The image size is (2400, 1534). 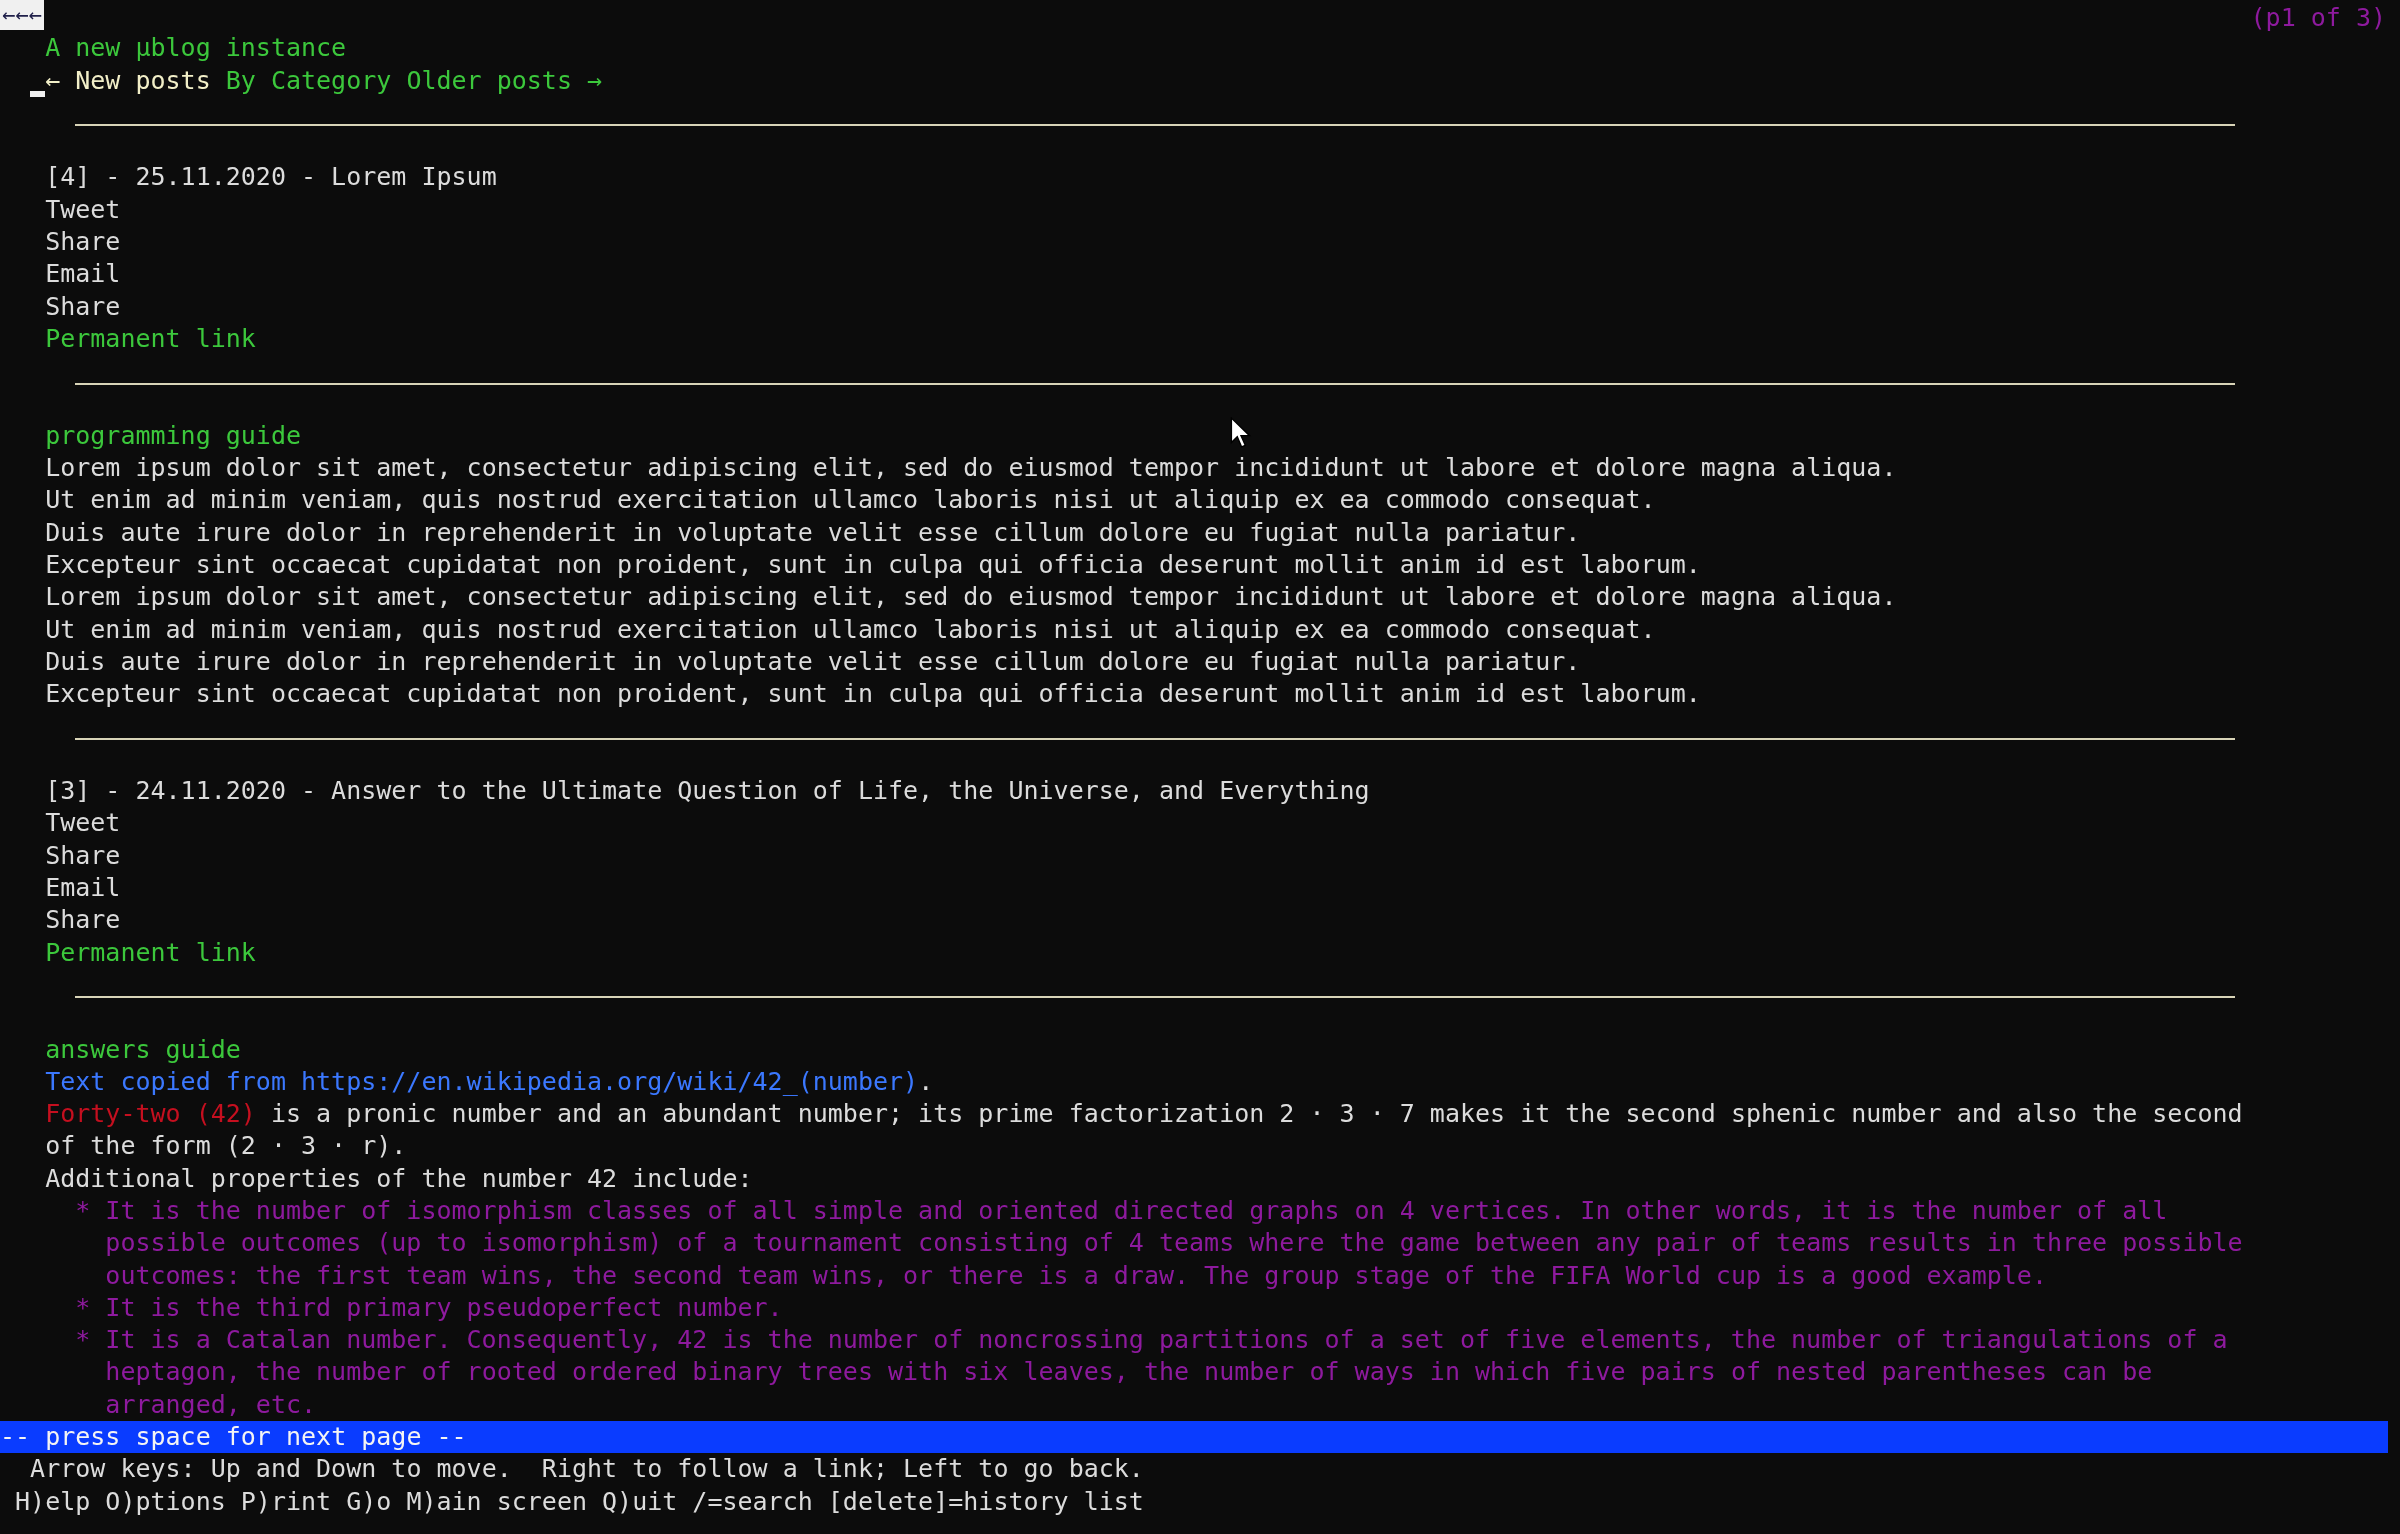 I want to click on status-bar: -- press space for next page --, so click(x=1194, y=1437).